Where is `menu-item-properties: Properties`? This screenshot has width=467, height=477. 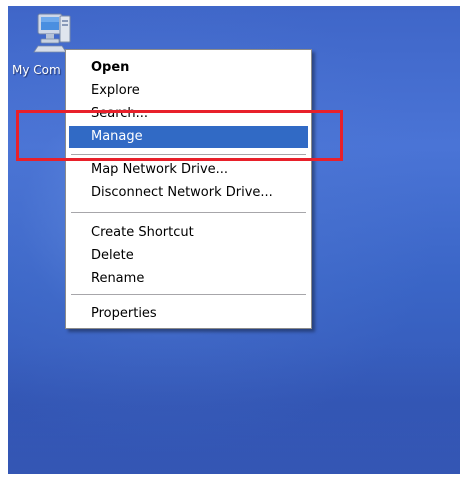 menu-item-properties: Properties is located at coordinates (188, 314).